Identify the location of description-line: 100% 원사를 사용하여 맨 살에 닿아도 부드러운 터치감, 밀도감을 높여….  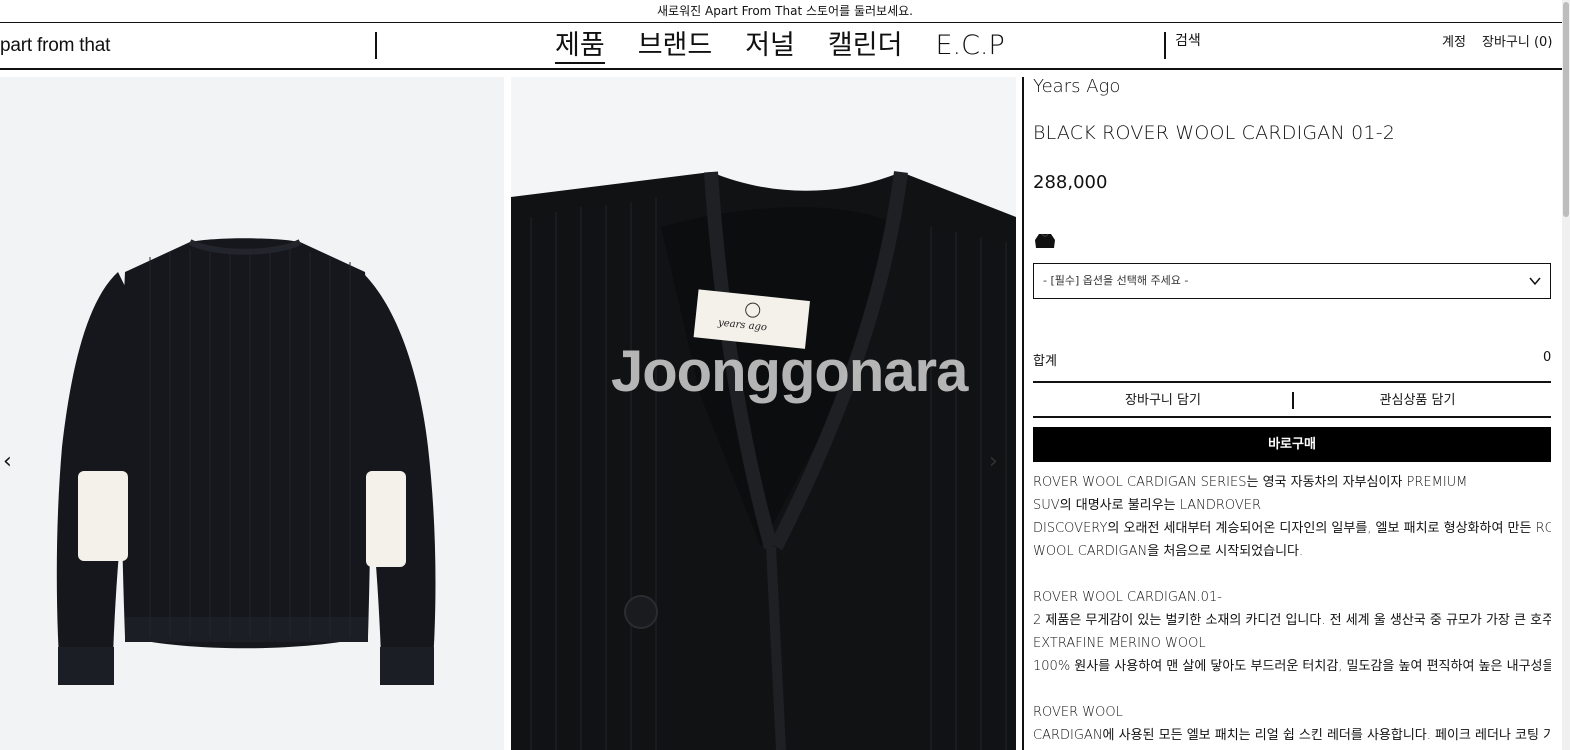
(1292, 666).